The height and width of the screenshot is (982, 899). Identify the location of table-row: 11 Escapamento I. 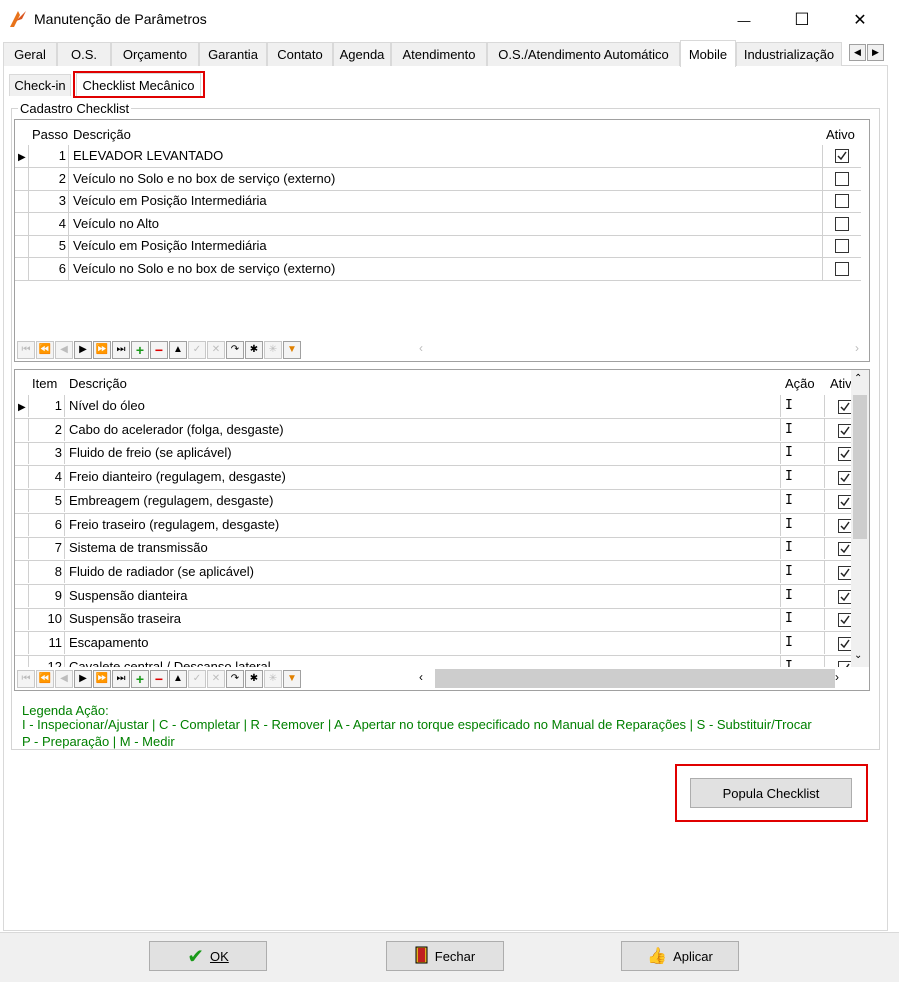
(433, 644).